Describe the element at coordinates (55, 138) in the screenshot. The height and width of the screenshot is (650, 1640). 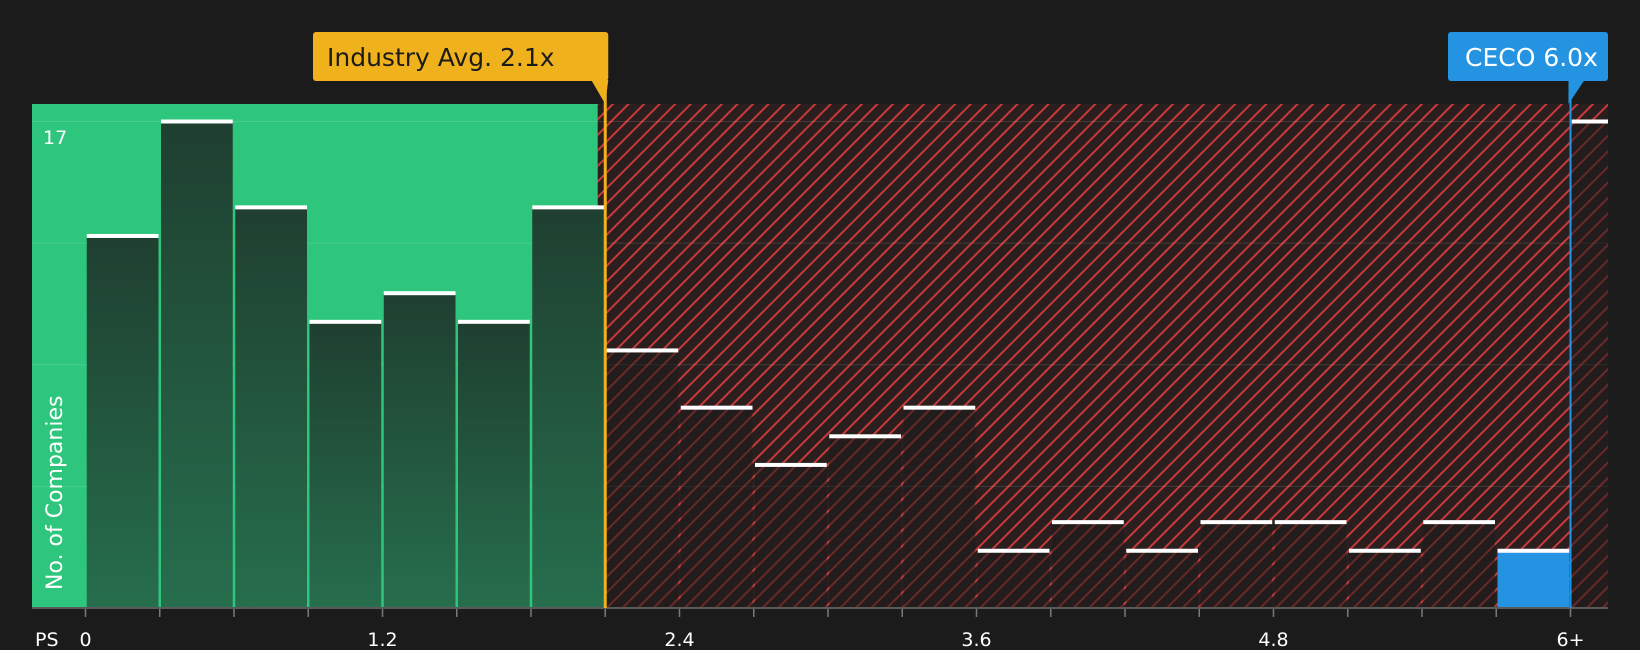
I see `y-max-label: 17` at that location.